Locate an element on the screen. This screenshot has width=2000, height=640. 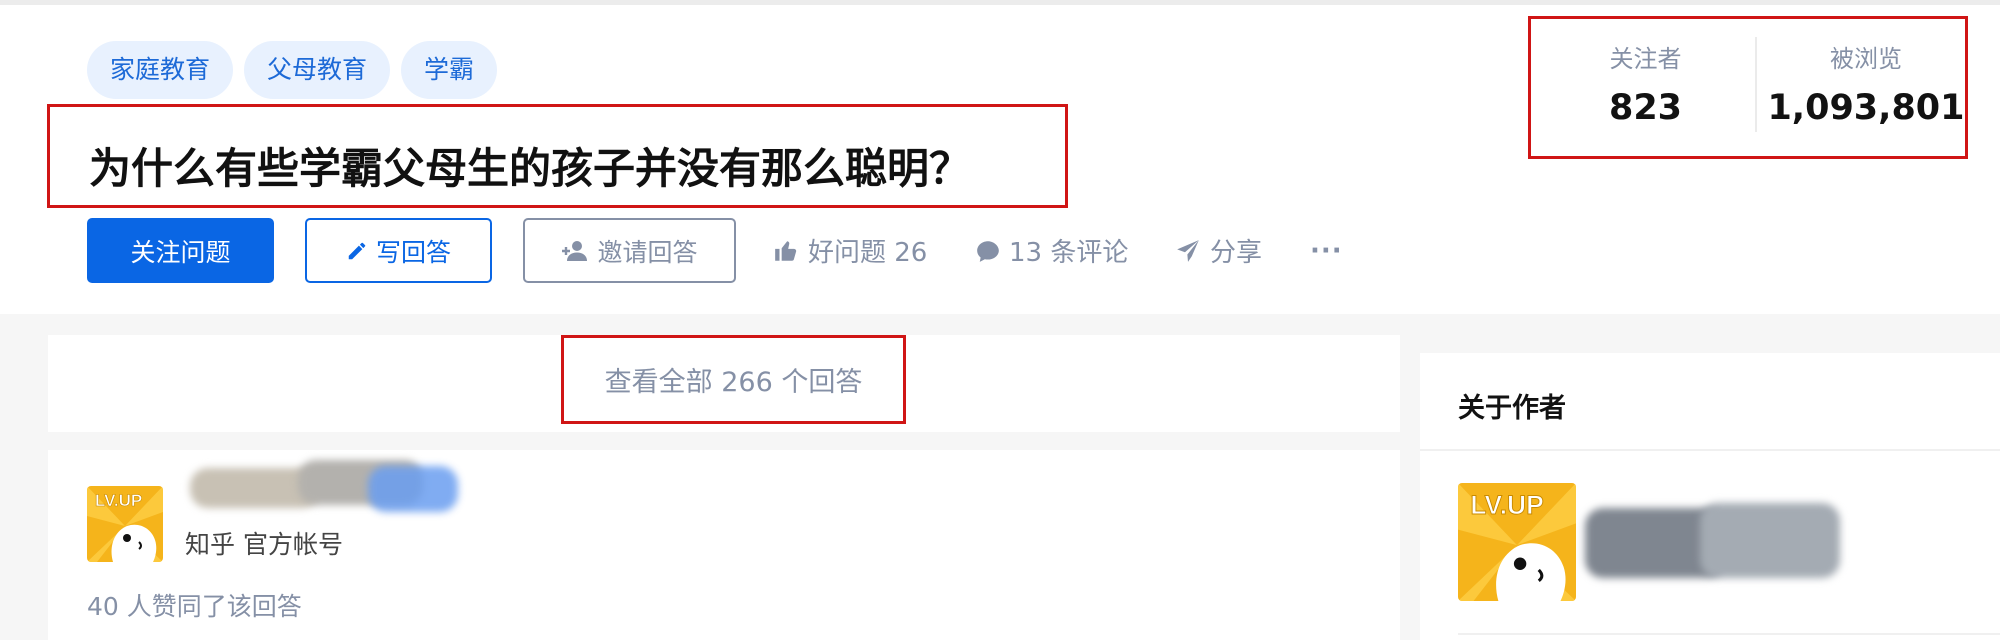
comment-icon is located at coordinates (988, 251).